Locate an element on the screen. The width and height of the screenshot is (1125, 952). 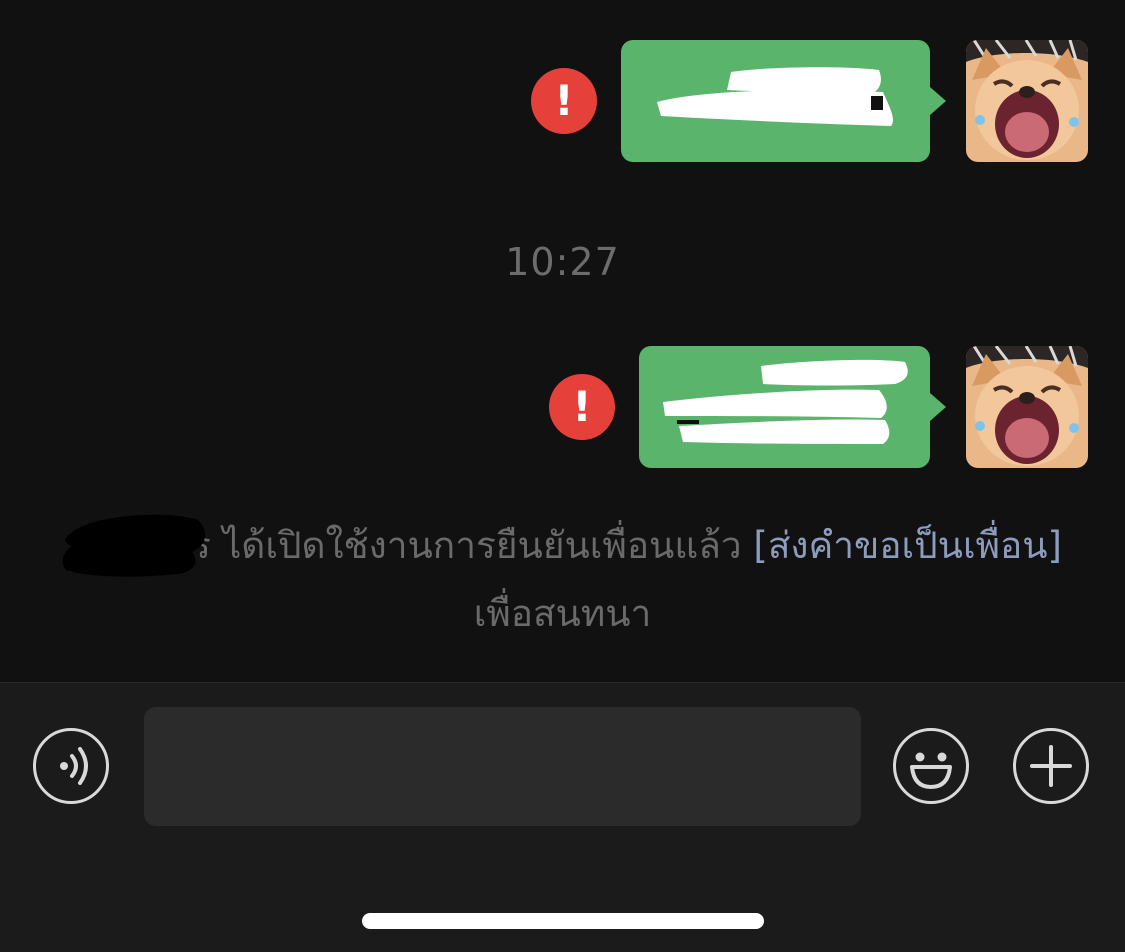
redacted-name is located at coordinates (134, 545).